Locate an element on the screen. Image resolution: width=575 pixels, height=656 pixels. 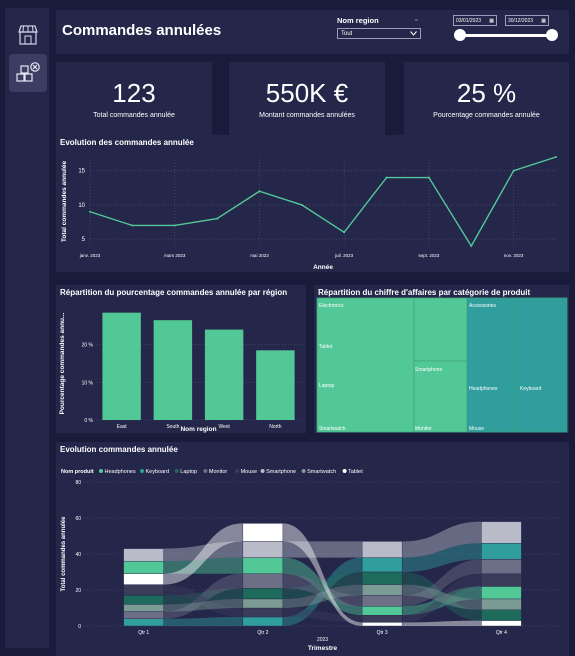
store-icon is located at coordinates (28, 35).